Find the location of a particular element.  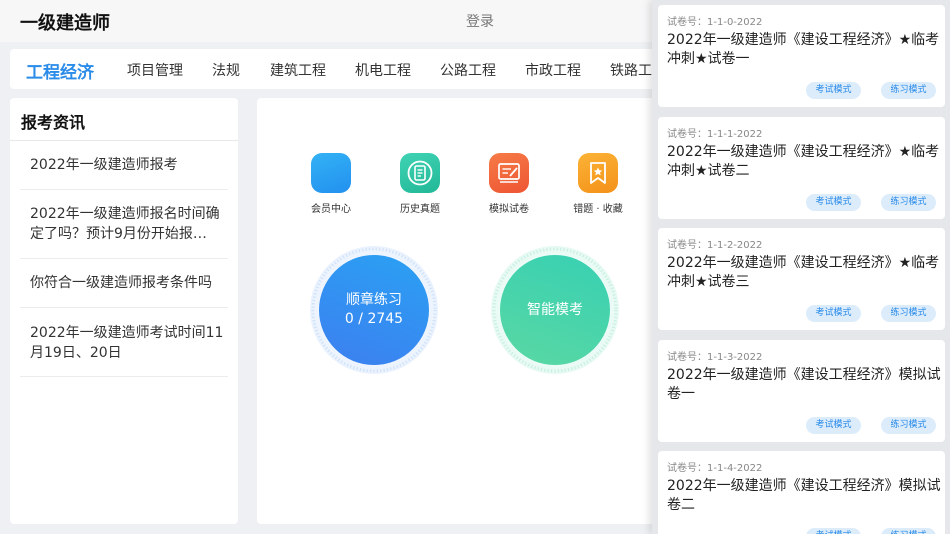

app-title: 一级建造师 is located at coordinates (65, 23).